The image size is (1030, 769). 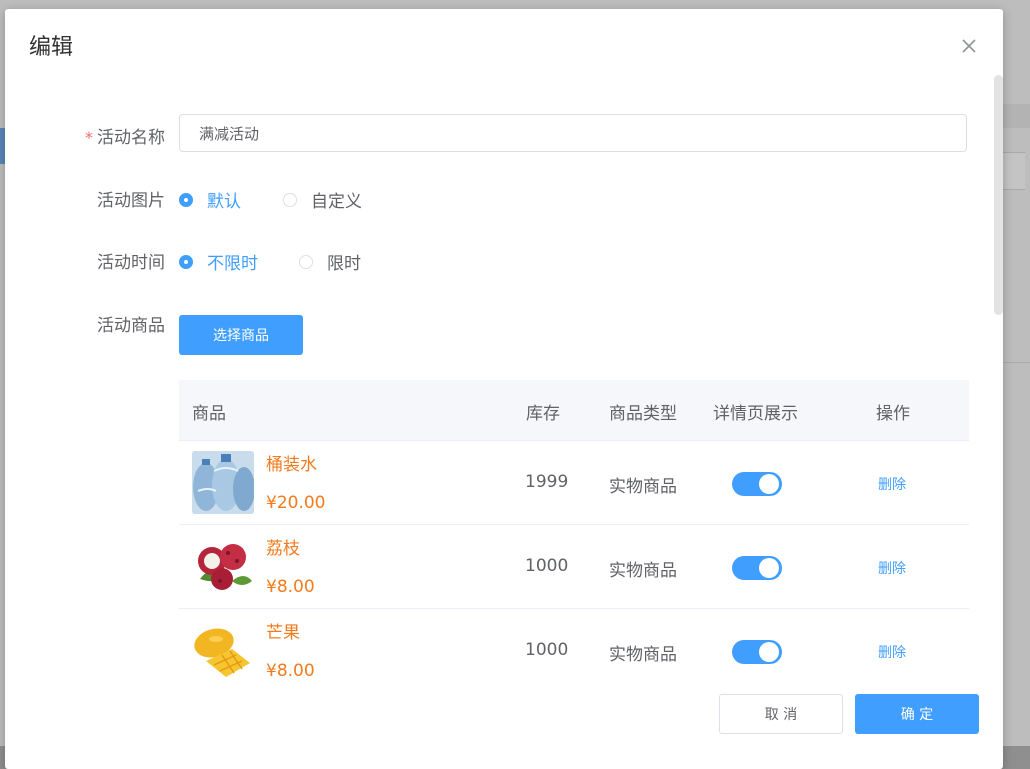 I want to click on cancel-button: 取 消, so click(x=781, y=714).